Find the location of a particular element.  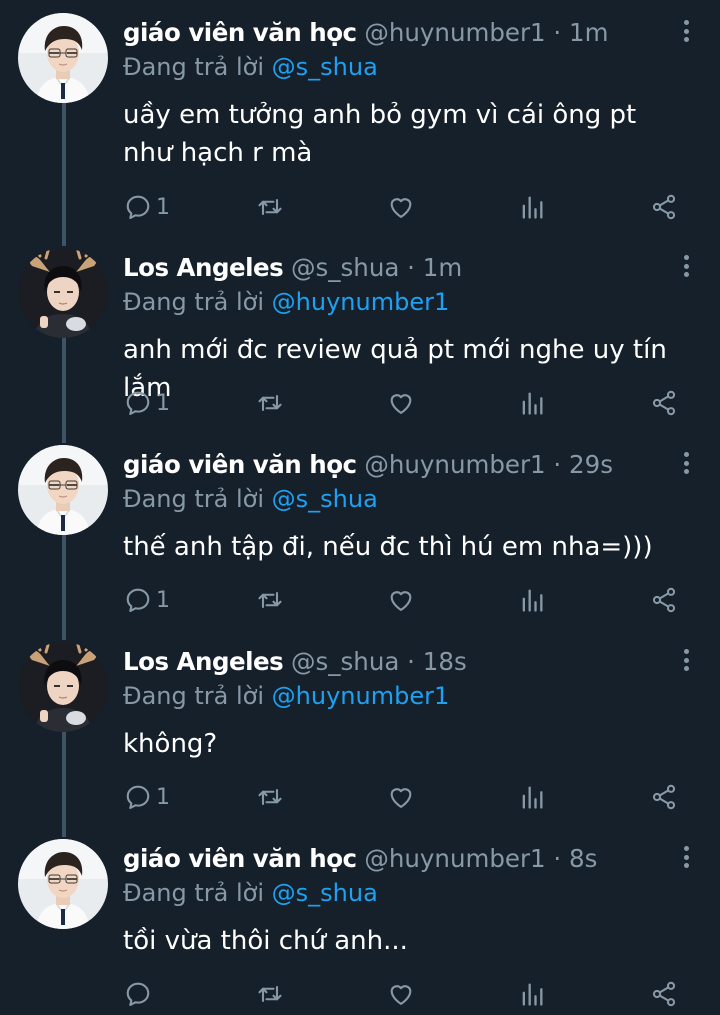

boy-avatar-image is located at coordinates (63, 490).